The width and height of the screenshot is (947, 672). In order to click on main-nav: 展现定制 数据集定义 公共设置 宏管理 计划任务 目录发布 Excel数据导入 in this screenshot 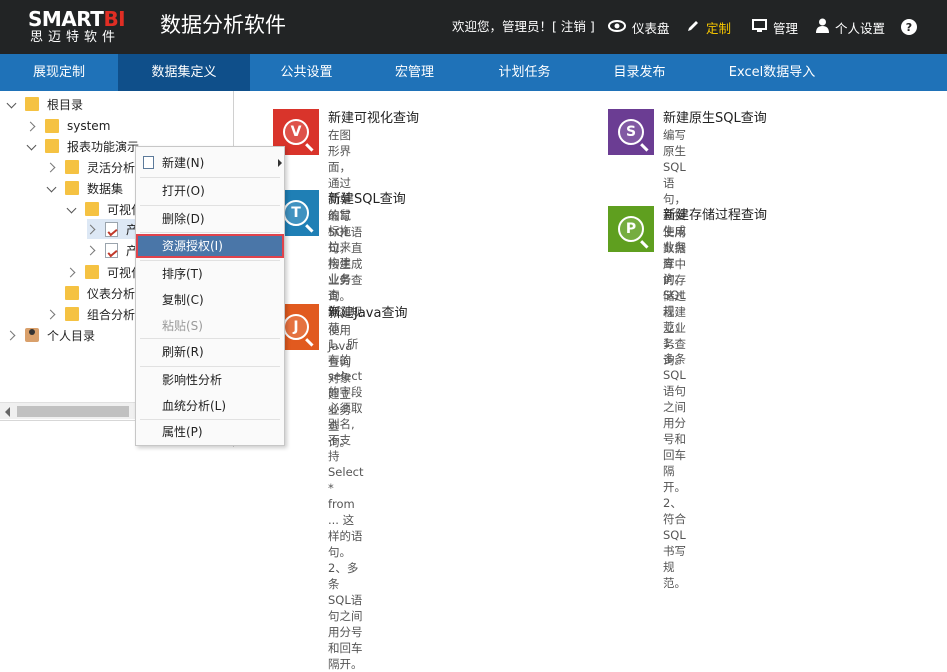, I will do `click(473, 72)`.